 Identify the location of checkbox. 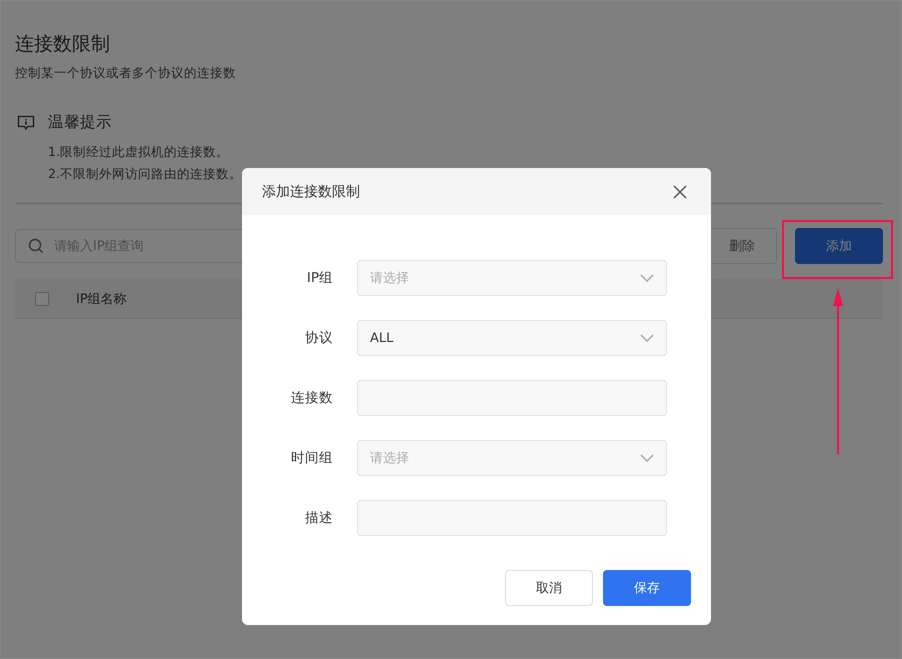
(42, 299).